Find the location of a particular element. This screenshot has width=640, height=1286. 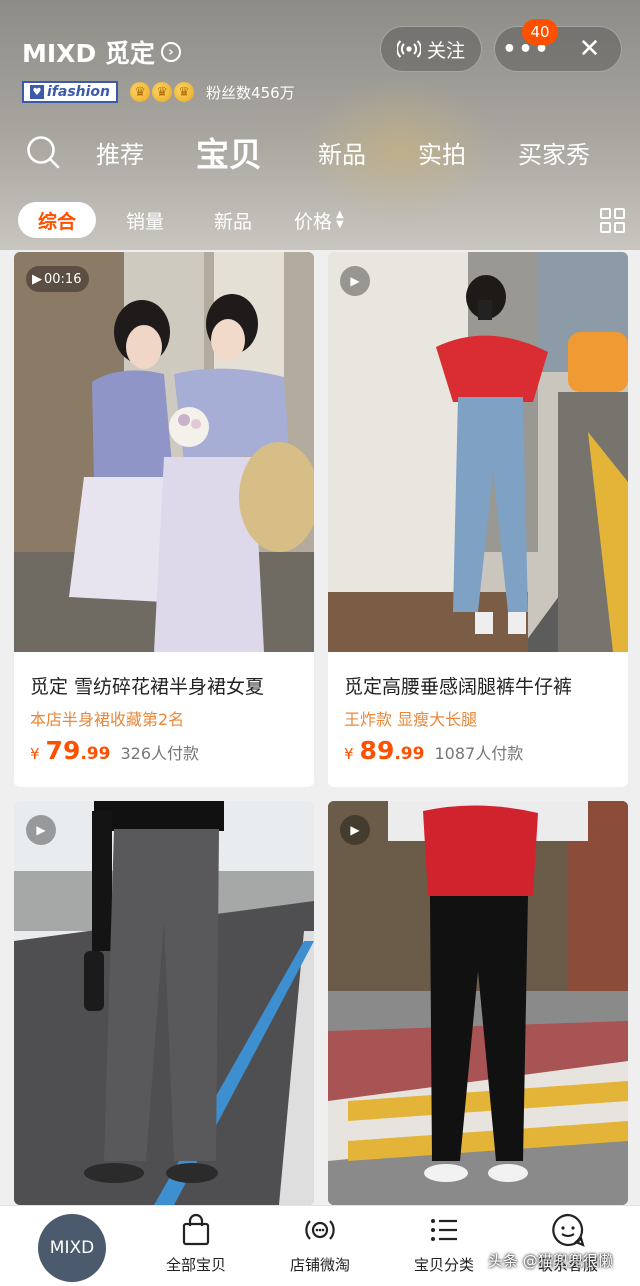

product-photo: ▶ 00:16 is located at coordinates (164, 452).